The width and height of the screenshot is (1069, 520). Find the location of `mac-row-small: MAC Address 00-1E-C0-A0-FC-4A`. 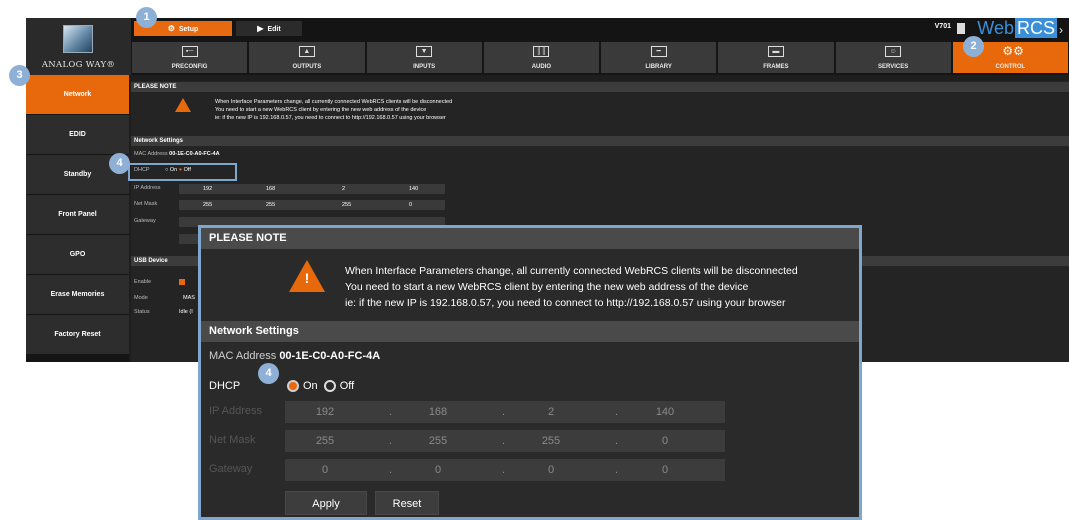

mac-row-small: MAC Address 00-1E-C0-A0-FC-4A is located at coordinates (177, 154).